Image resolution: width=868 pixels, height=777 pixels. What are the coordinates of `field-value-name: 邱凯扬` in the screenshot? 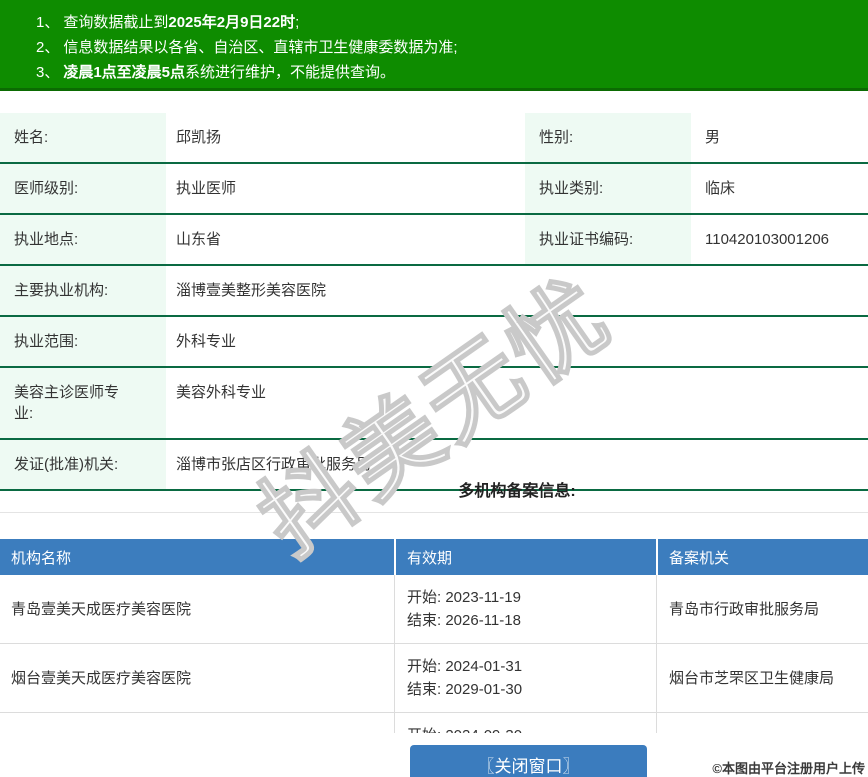 It's located at (199, 137).